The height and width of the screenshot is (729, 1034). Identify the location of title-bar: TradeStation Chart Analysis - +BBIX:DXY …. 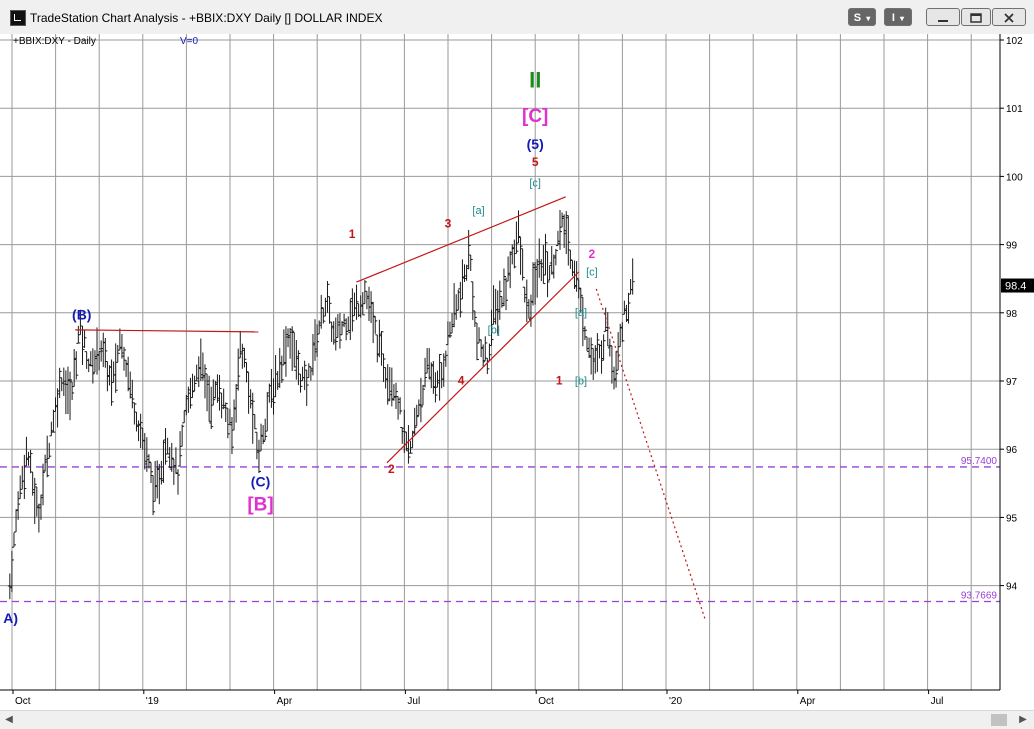
(517, 17).